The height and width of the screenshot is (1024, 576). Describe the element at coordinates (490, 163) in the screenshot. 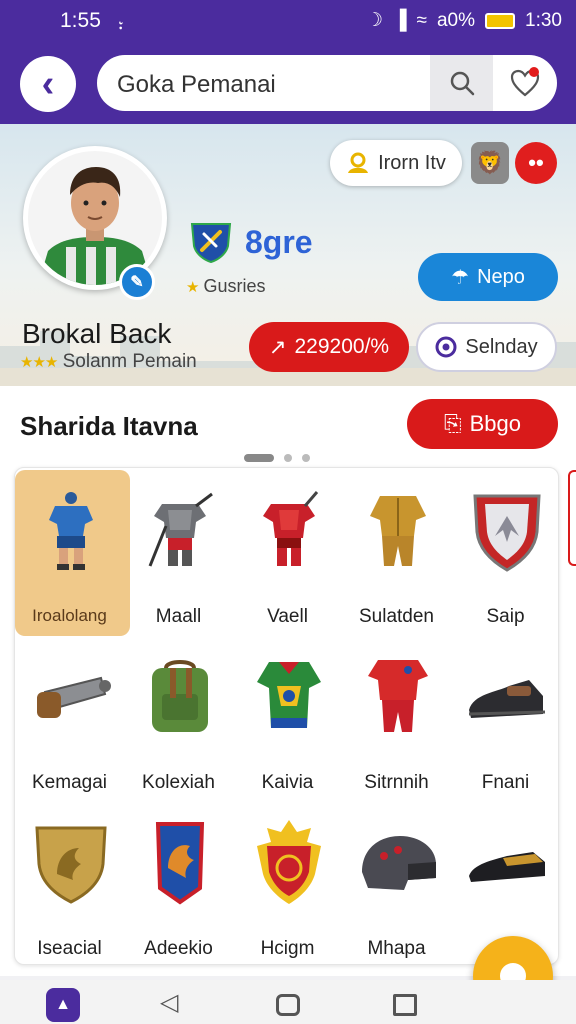

I see `mascot-button: 🦁` at that location.